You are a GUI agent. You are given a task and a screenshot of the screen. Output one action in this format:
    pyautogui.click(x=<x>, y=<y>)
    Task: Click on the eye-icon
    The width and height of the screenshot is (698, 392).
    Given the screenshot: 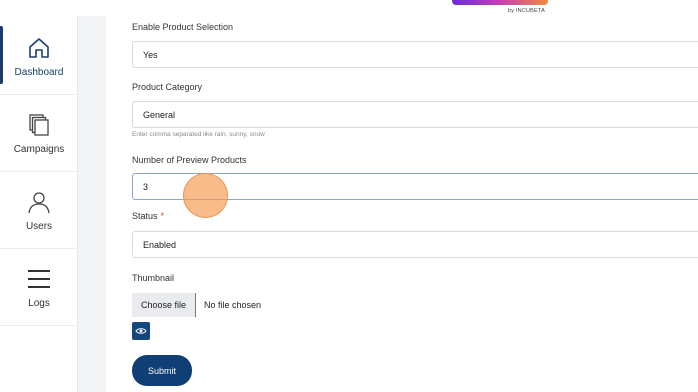 What is the action you would take?
    pyautogui.click(x=141, y=331)
    